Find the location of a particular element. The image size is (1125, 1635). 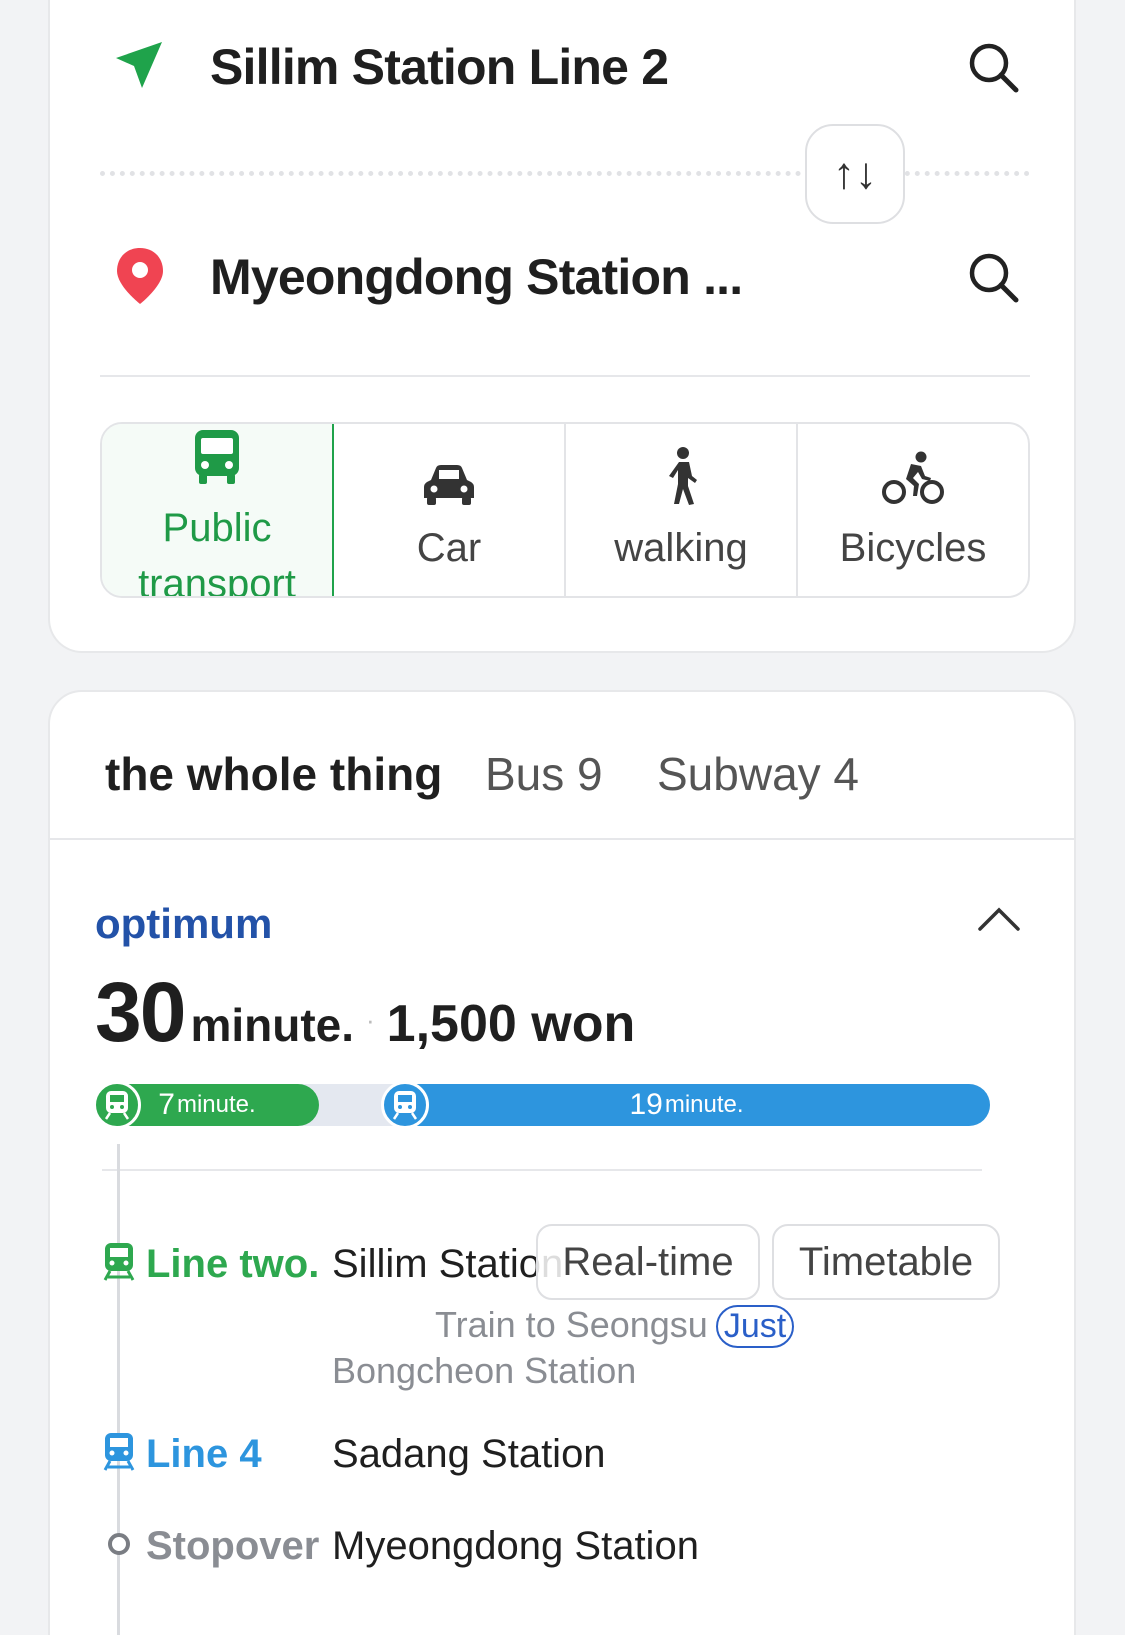

origin-row: Sillim Station Line 2 is located at coordinates (562, 65).